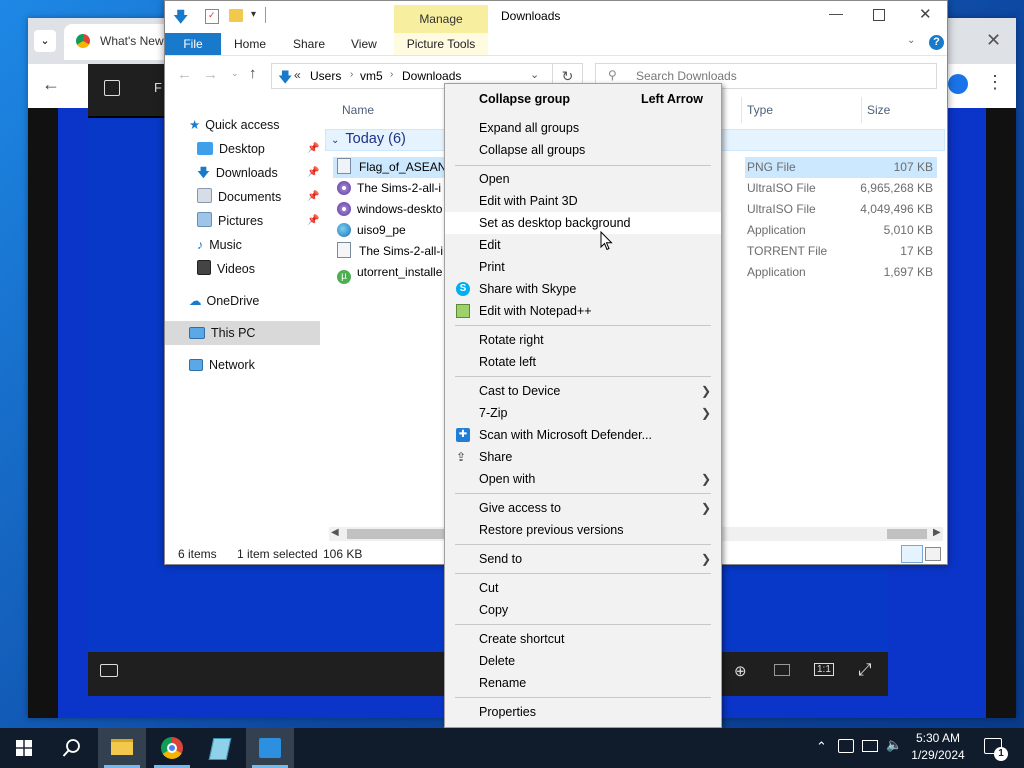  What do you see at coordinates (933, 554) in the screenshot?
I see `large-icons-view-icon` at bounding box center [933, 554].